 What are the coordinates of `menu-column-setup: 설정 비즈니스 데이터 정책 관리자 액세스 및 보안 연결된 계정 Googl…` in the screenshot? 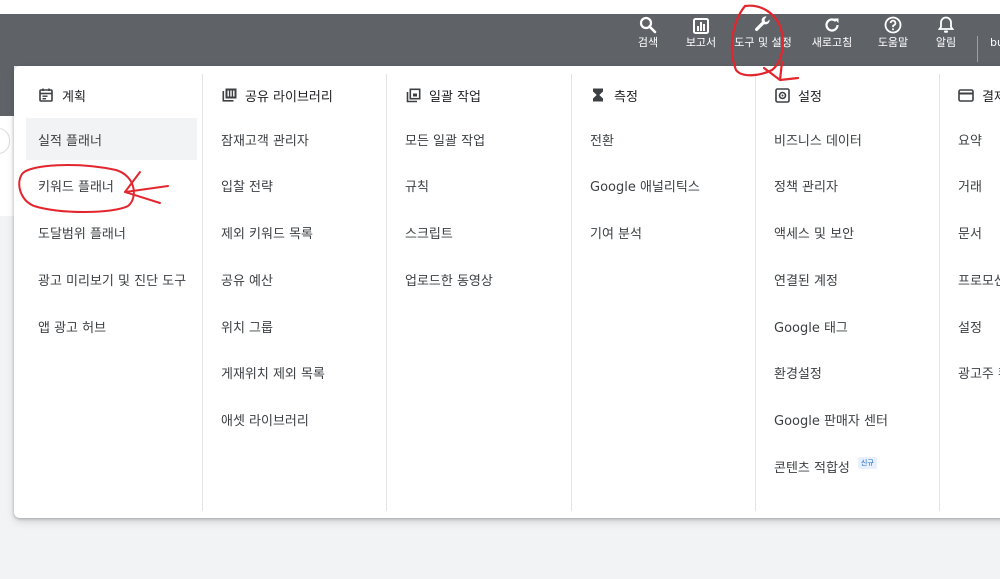 It's located at (847, 292).